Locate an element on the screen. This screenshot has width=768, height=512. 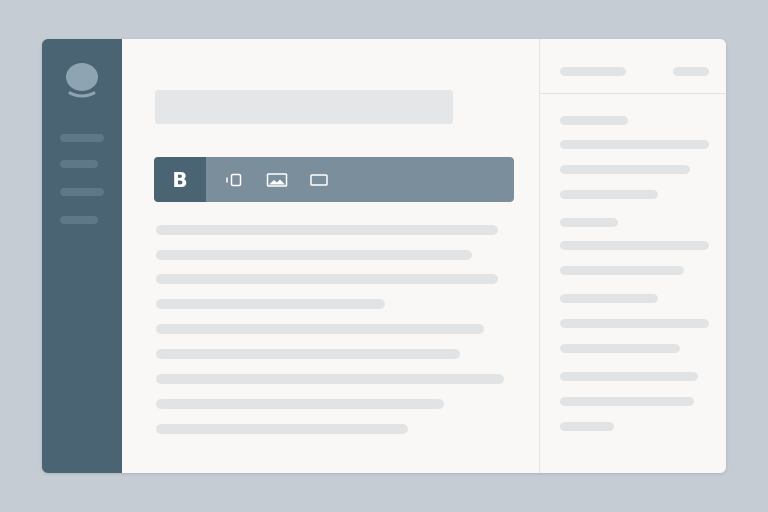
formatting-toolbar: B is located at coordinates (334, 179).